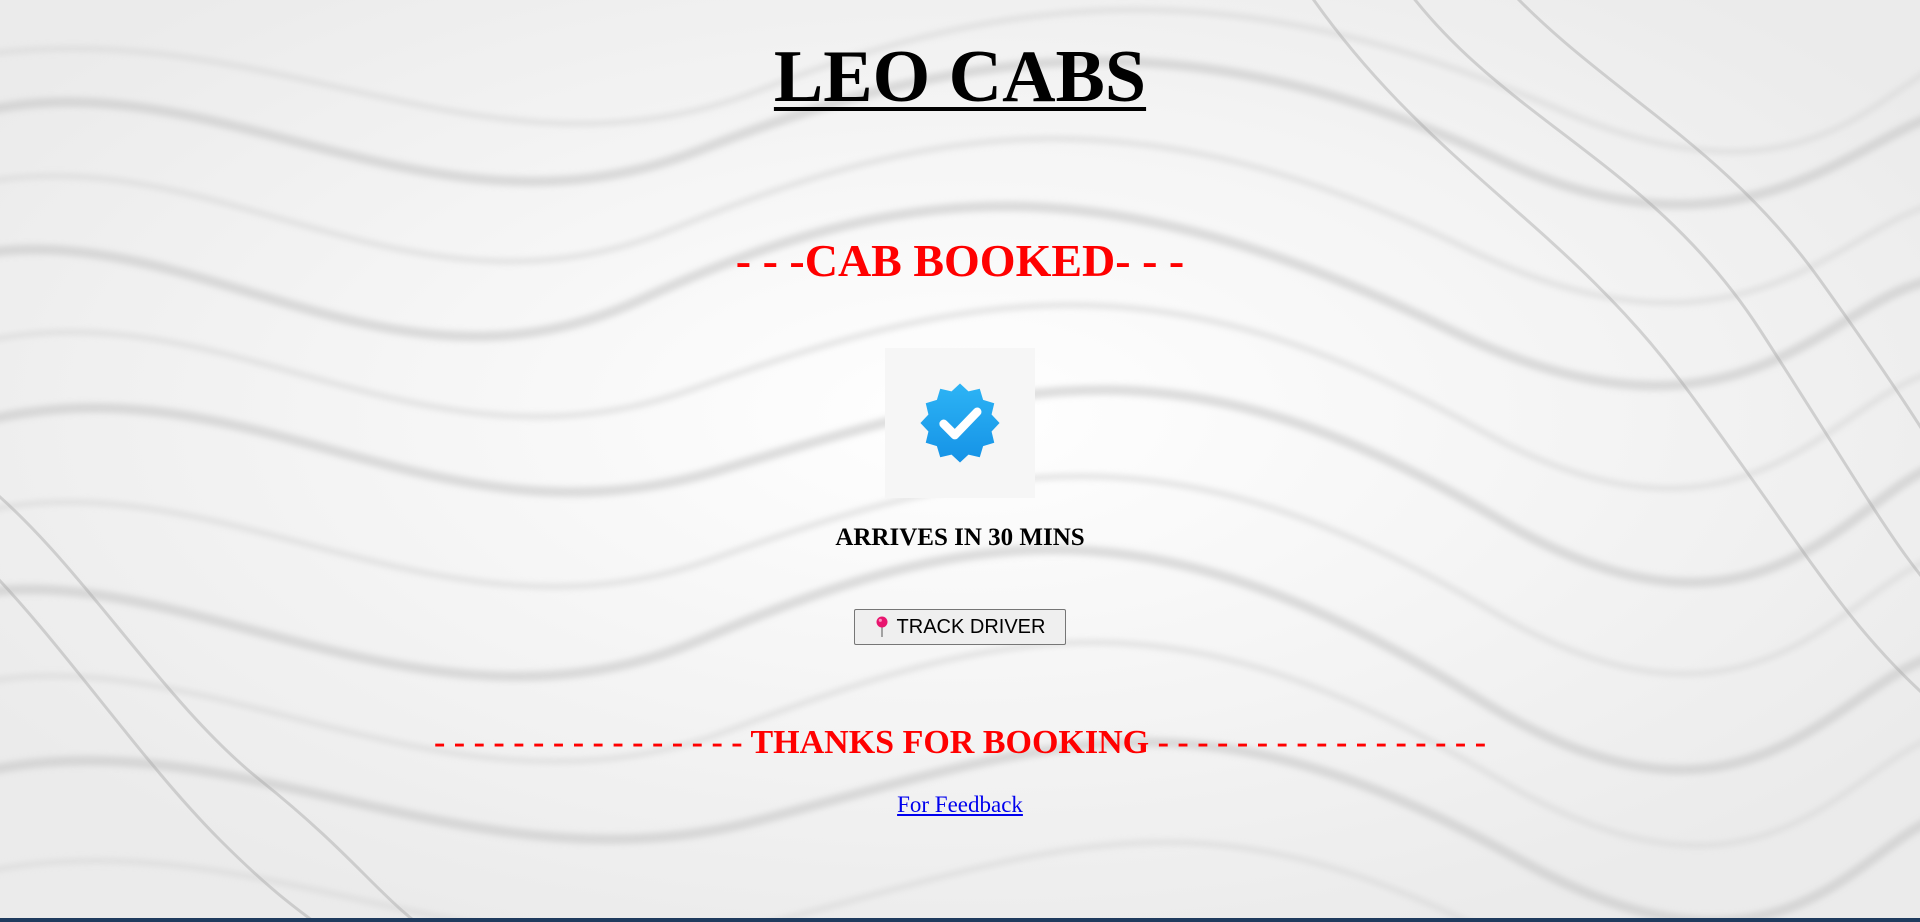  What do you see at coordinates (960, 920) in the screenshot?
I see `bottom-strip` at bounding box center [960, 920].